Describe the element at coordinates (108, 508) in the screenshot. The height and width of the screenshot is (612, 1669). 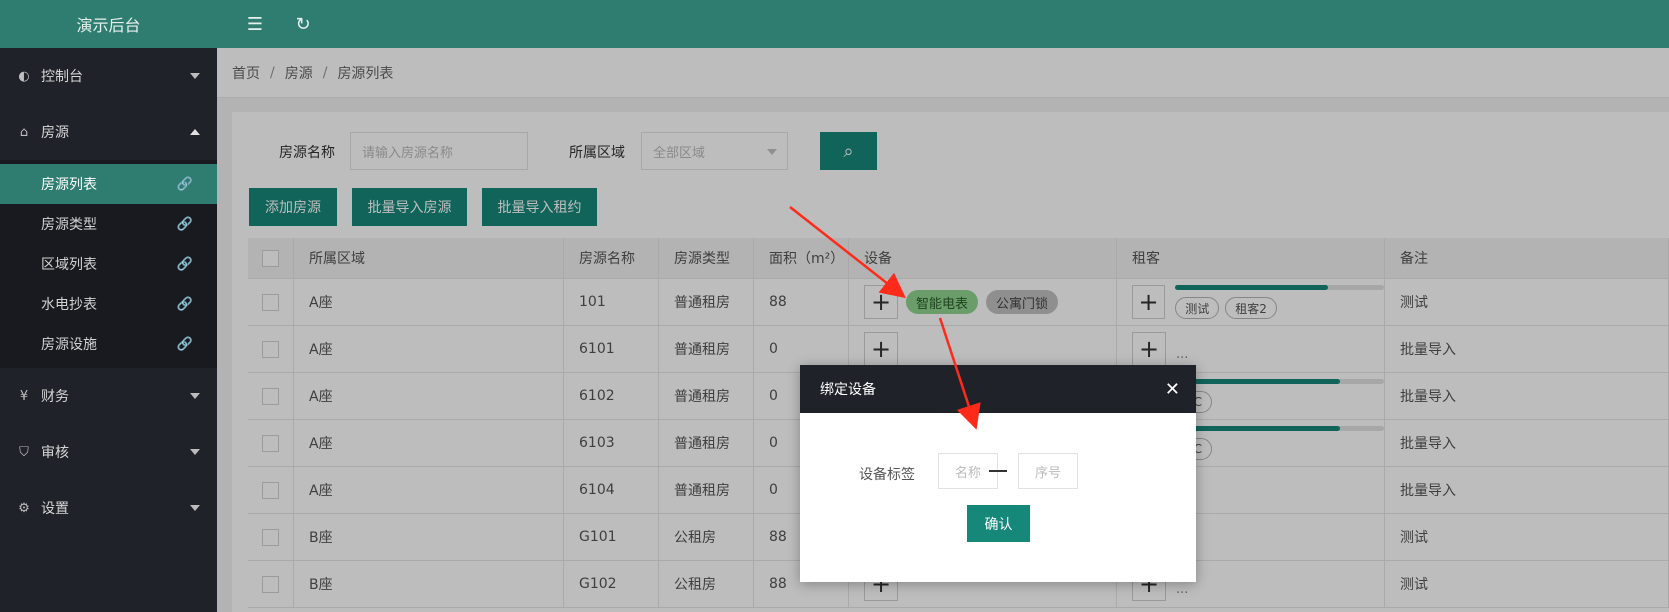
I see `menu-group-settings: ⚙ 设置` at that location.